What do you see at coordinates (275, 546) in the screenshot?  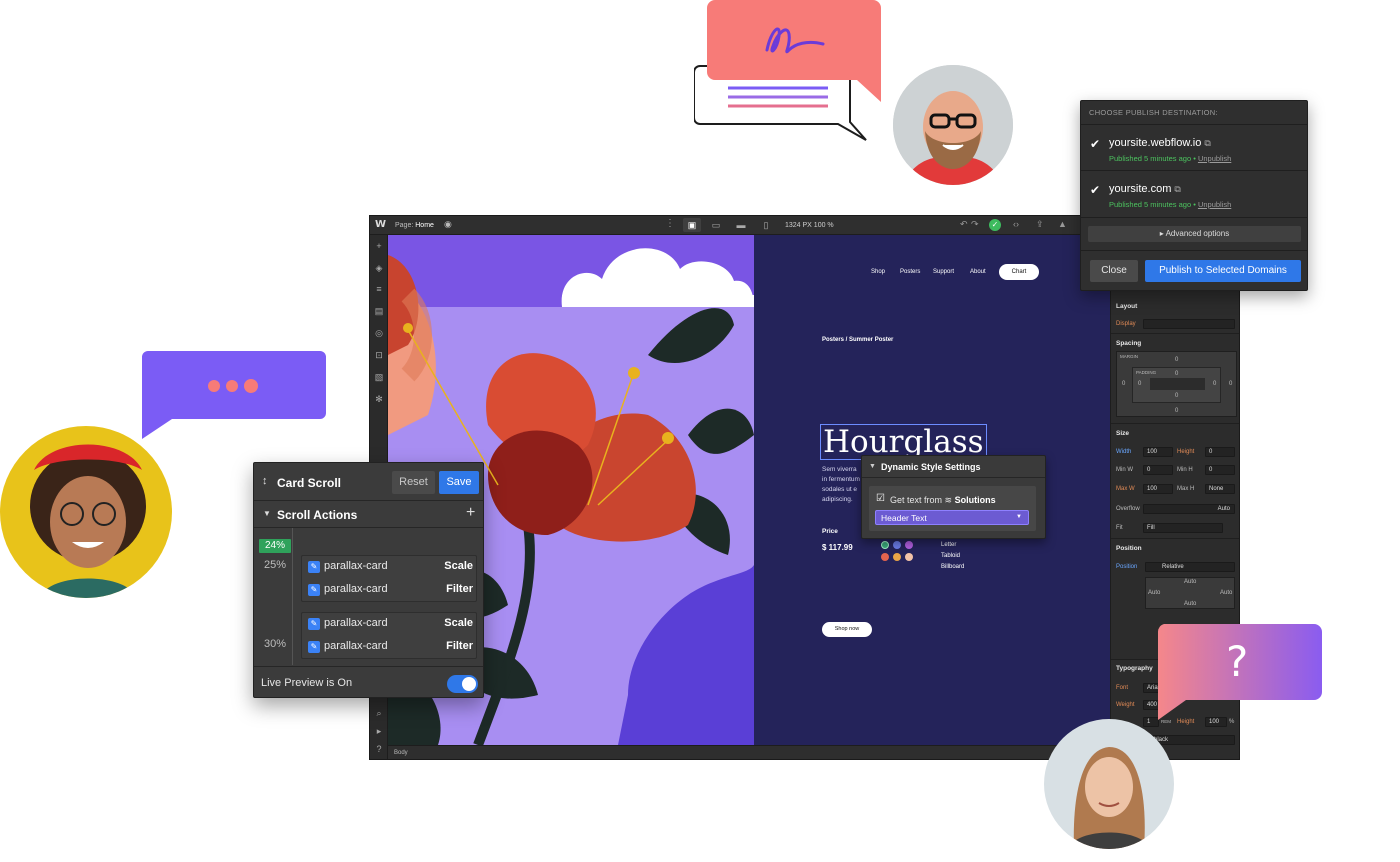 I see `scroll-progress-marker: 24%` at bounding box center [275, 546].